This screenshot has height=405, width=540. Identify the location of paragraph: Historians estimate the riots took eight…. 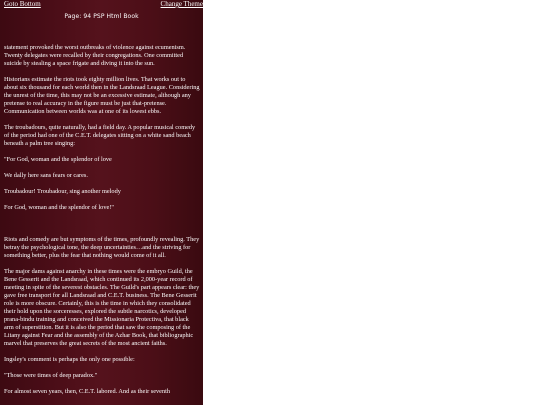
(102, 95).